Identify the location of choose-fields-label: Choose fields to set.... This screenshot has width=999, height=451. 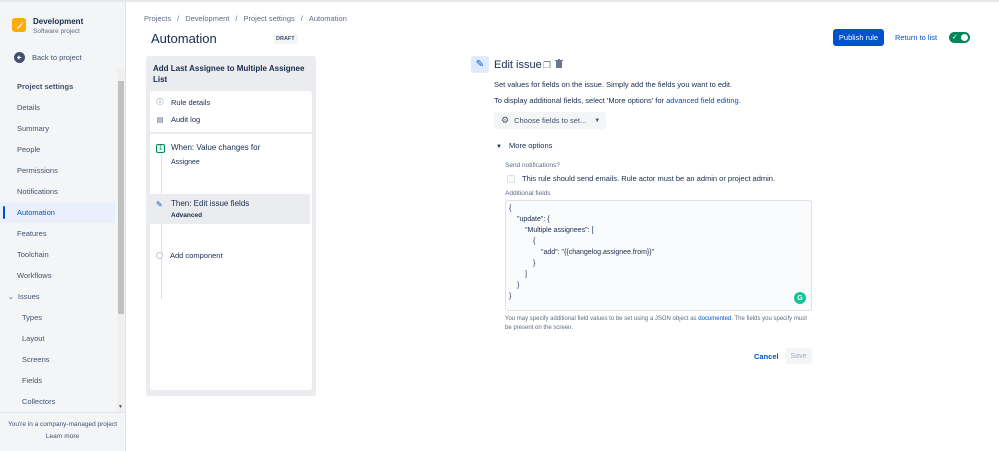
(550, 120).